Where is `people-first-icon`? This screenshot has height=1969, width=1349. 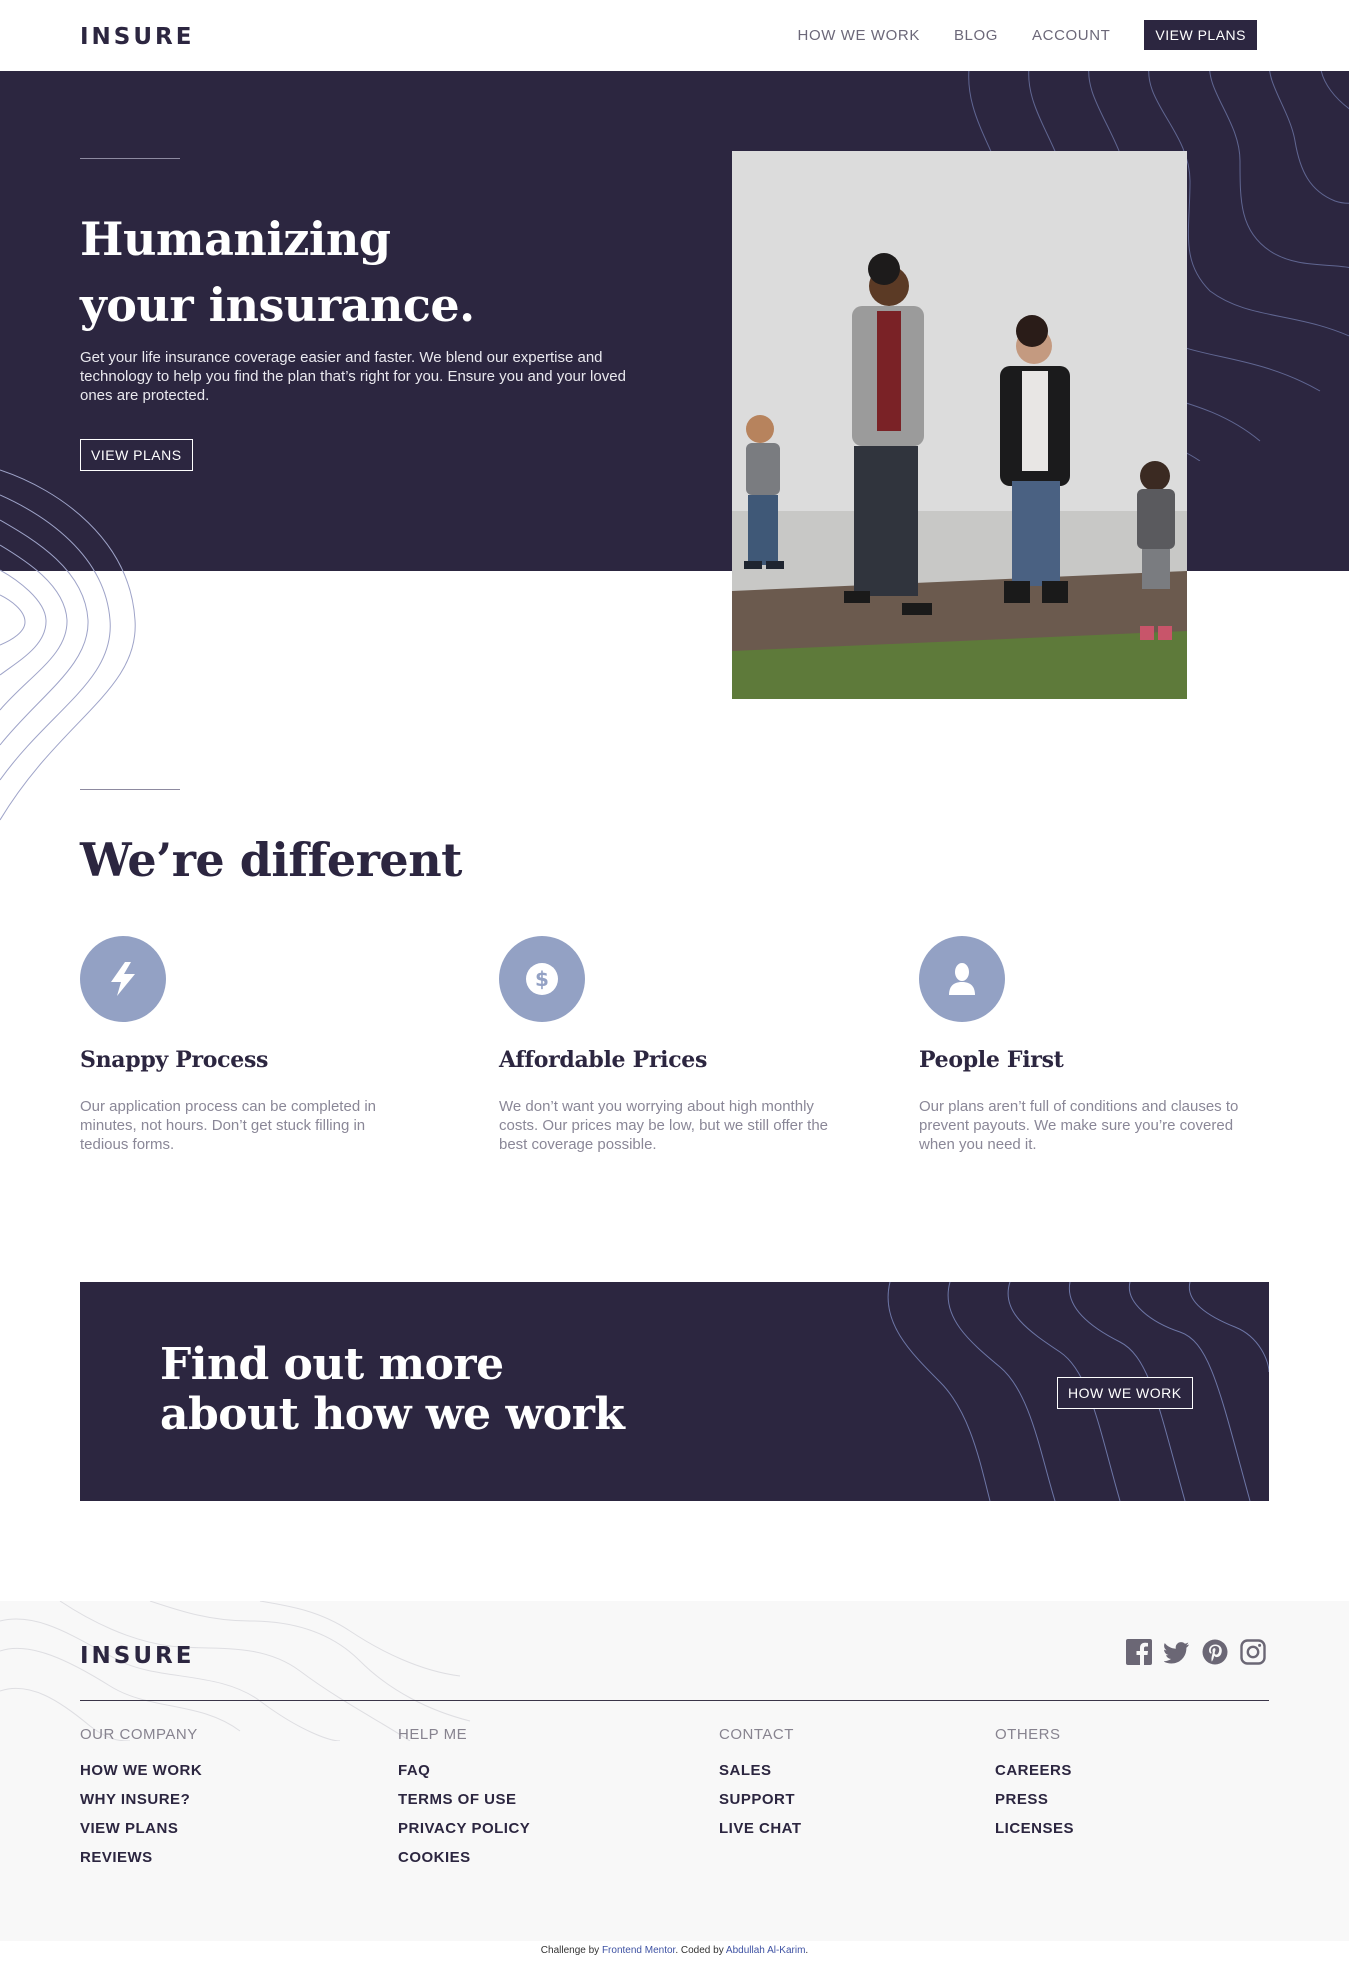 people-first-icon is located at coordinates (962, 979).